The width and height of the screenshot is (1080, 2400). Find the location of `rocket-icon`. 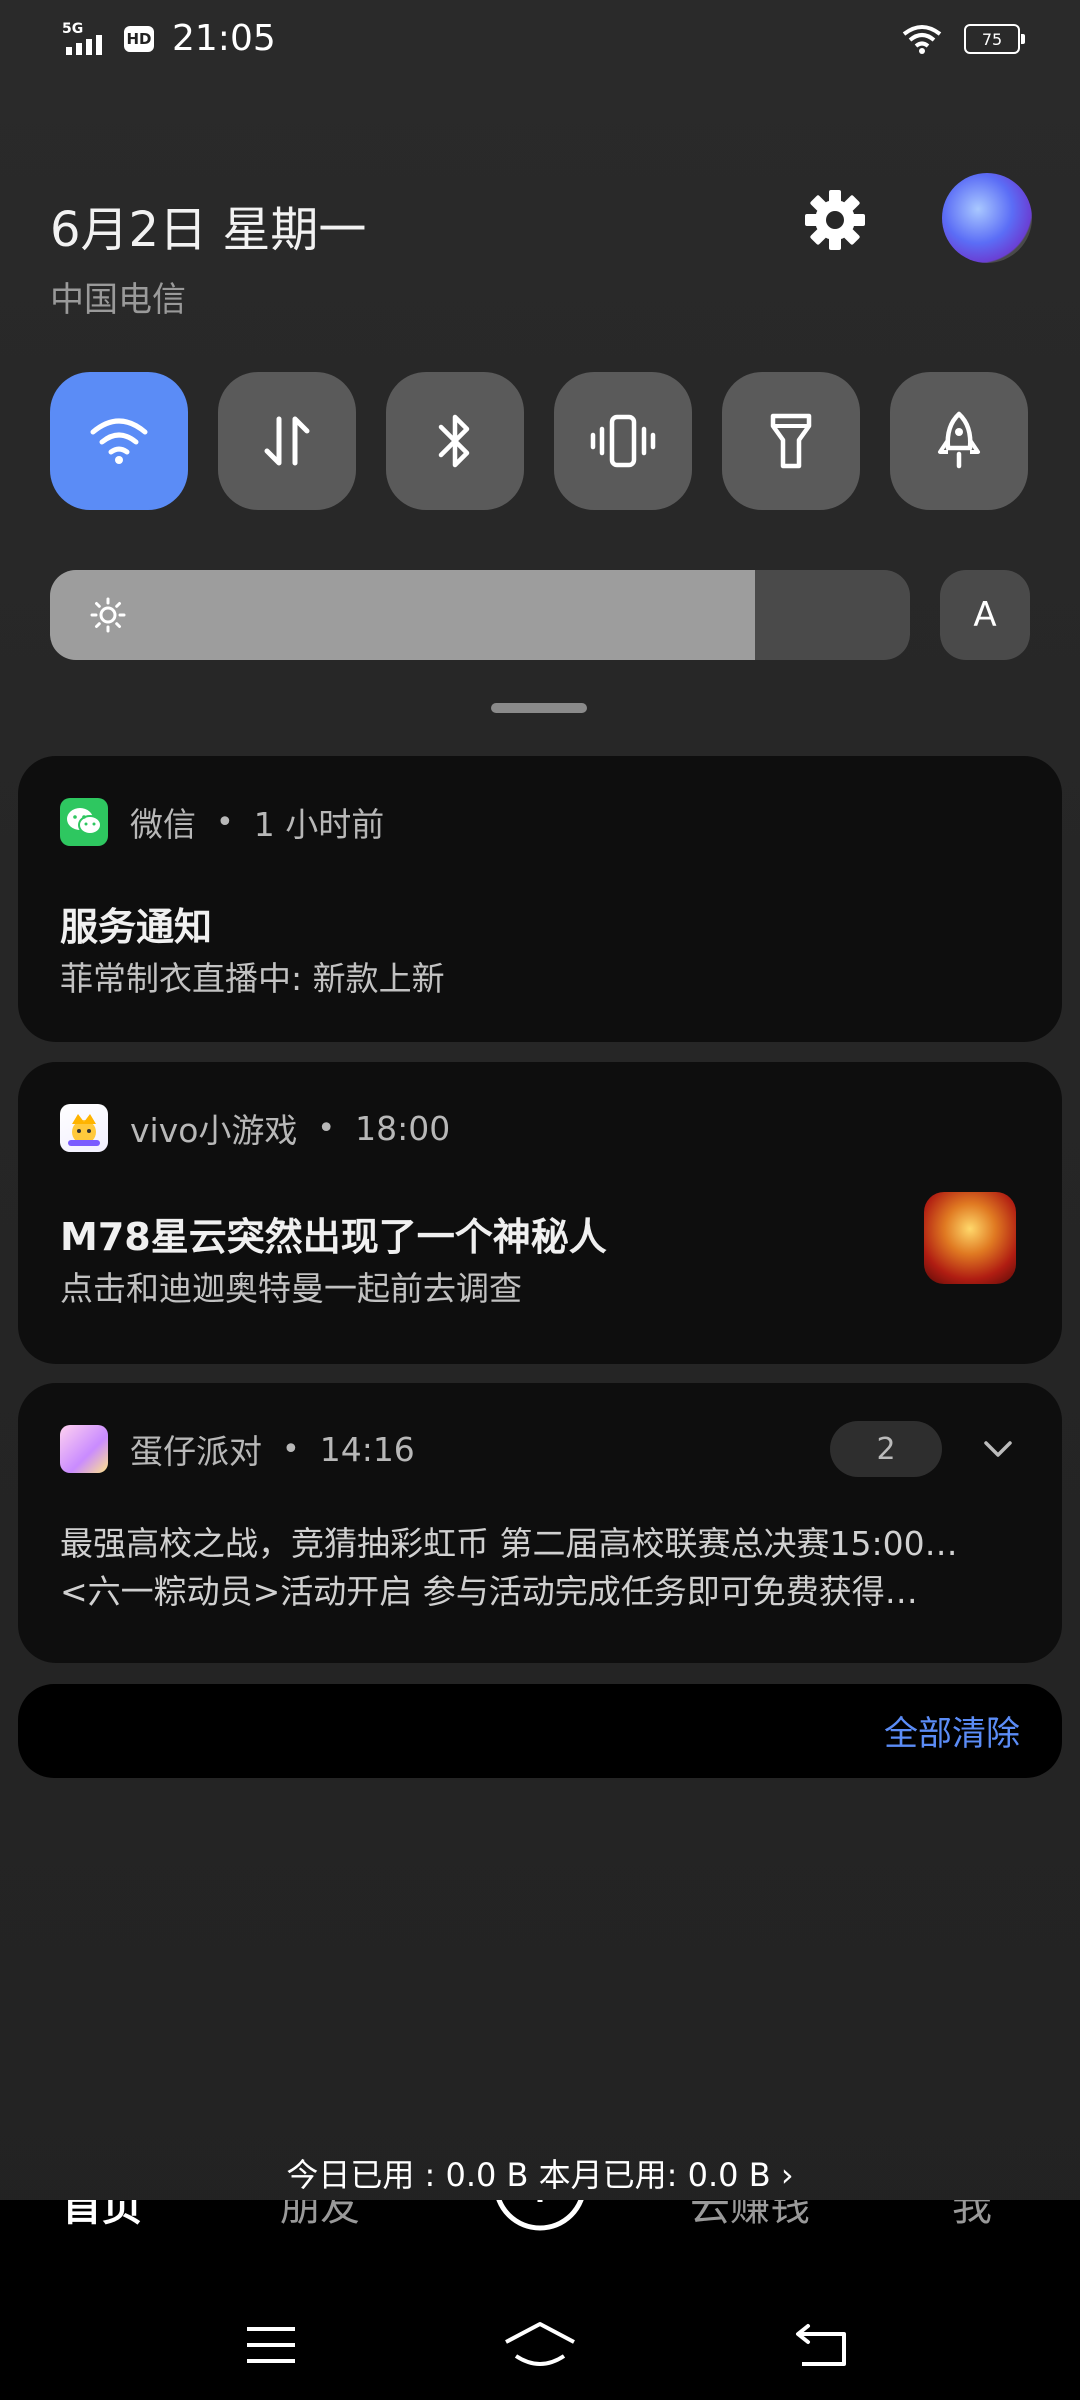

rocket-icon is located at coordinates (959, 440).